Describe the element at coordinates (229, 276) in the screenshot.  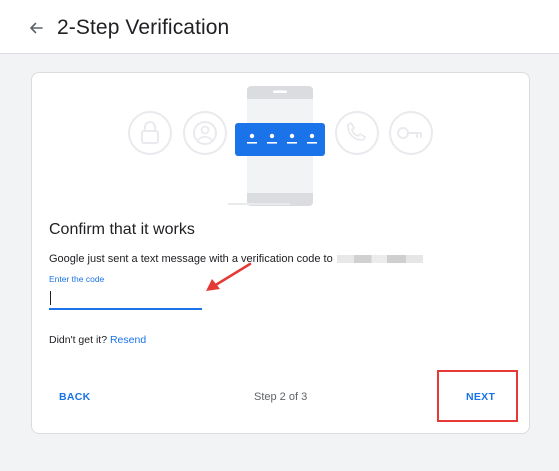
I see `annotation-arrow-icon` at that location.